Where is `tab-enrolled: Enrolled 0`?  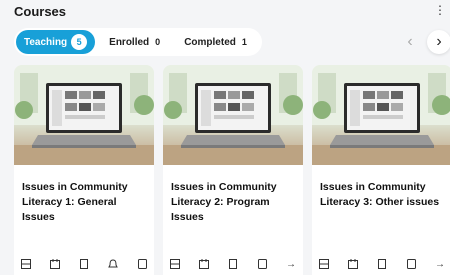 tab-enrolled: Enrolled 0 is located at coordinates (134, 42).